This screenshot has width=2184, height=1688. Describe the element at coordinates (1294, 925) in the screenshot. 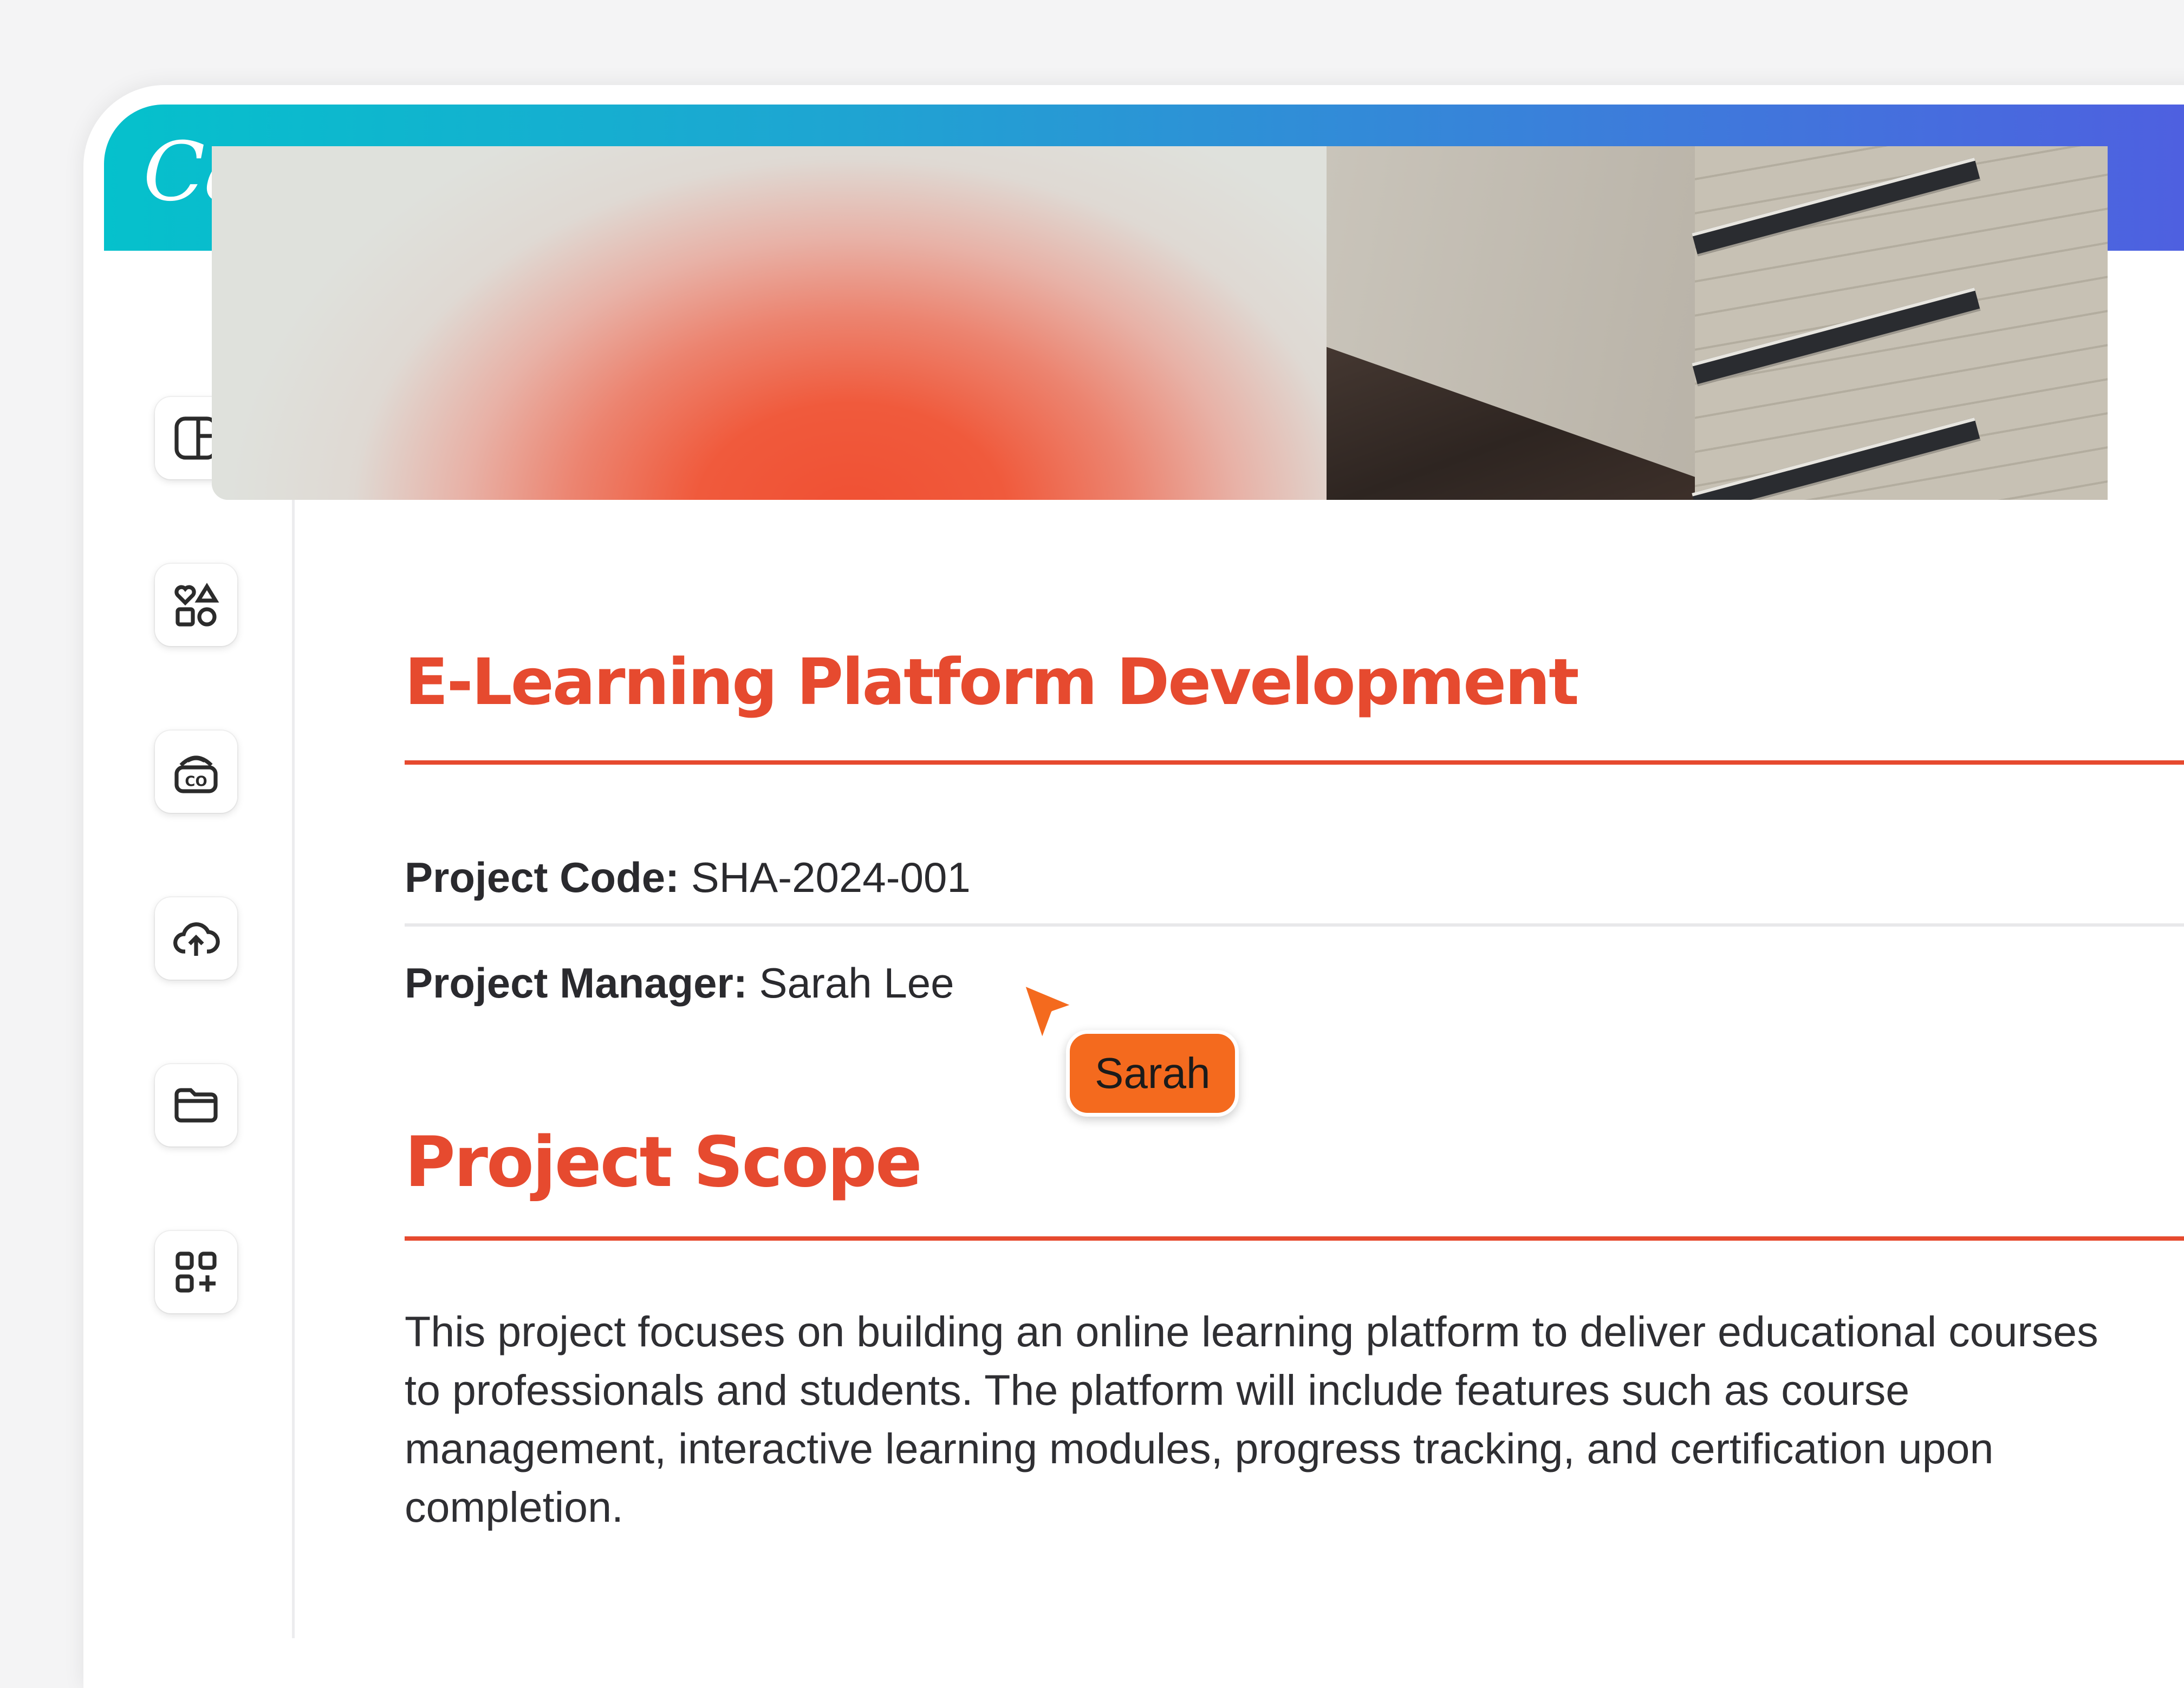

I see `field-divider` at that location.